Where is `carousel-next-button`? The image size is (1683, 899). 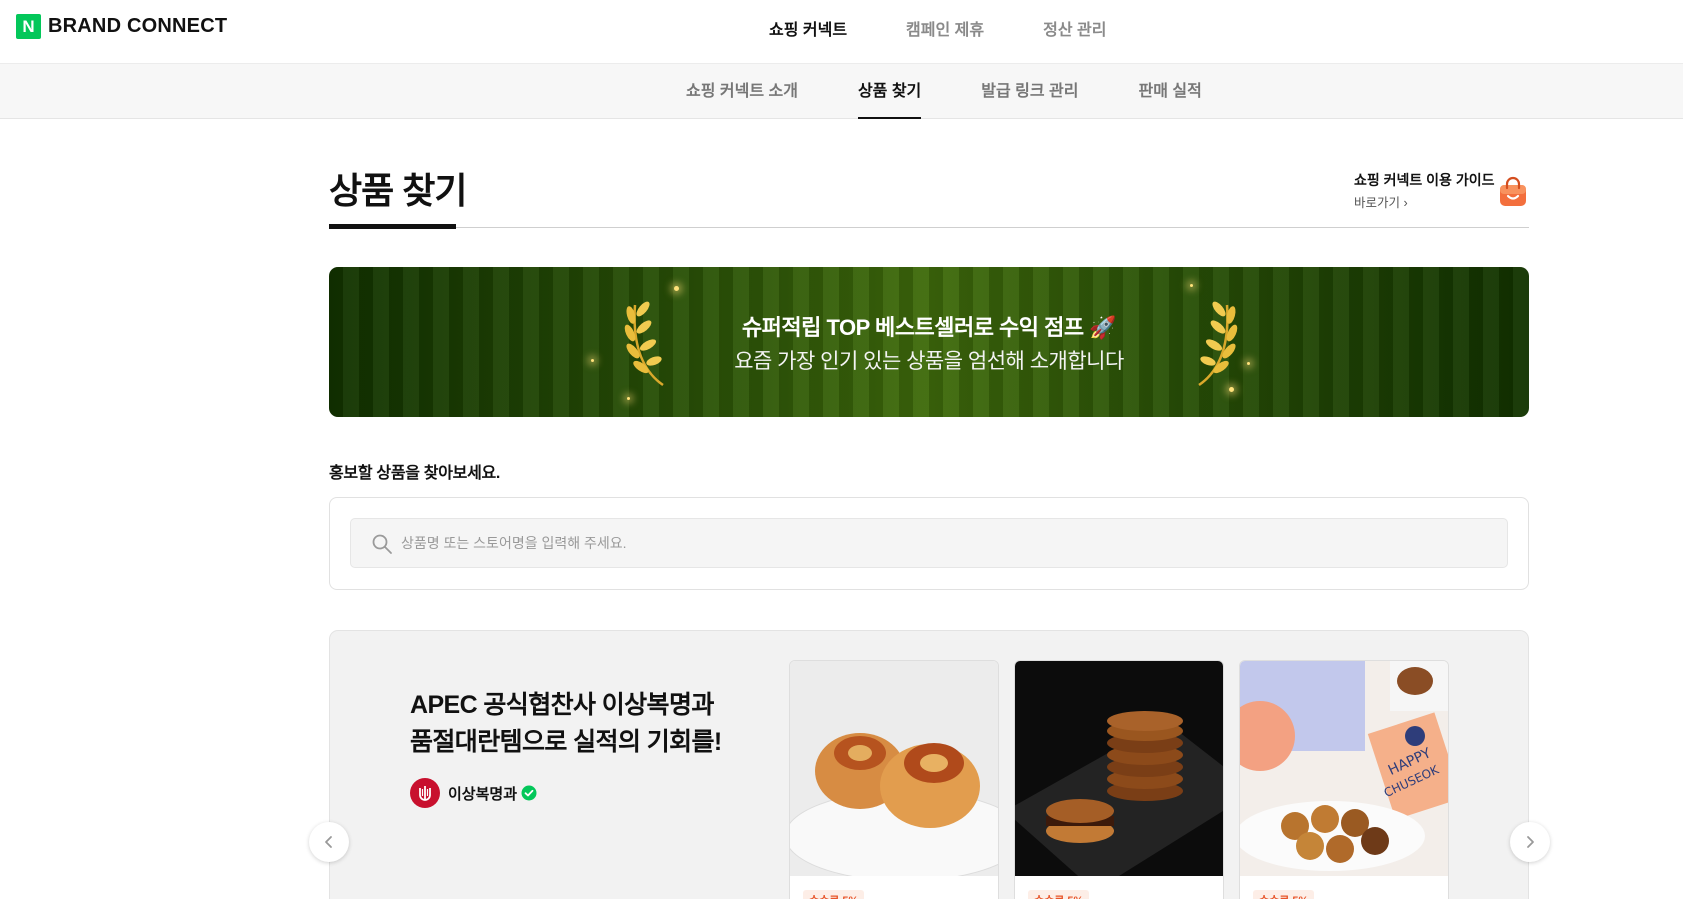
carousel-next-button is located at coordinates (1530, 842).